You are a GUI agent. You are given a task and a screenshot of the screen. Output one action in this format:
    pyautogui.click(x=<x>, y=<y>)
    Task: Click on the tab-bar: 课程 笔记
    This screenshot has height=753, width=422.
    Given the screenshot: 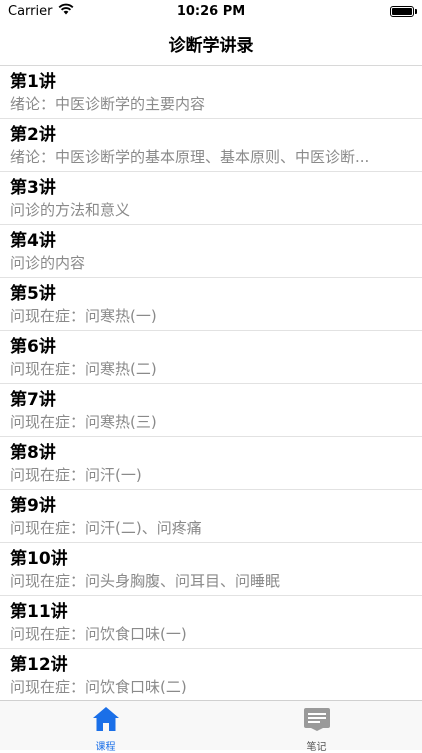 What is the action you would take?
    pyautogui.click(x=211, y=726)
    